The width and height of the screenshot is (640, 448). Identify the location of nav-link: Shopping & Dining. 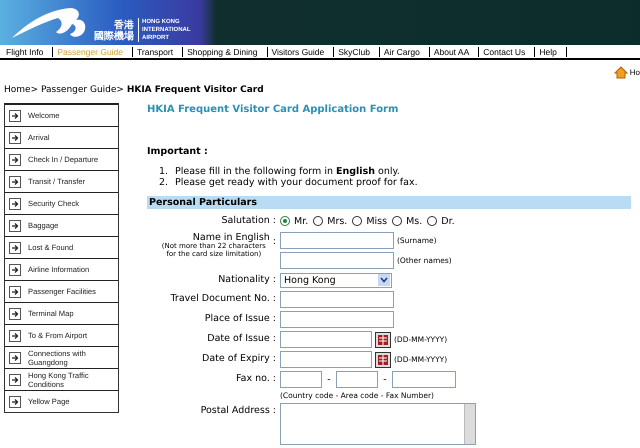
(225, 51).